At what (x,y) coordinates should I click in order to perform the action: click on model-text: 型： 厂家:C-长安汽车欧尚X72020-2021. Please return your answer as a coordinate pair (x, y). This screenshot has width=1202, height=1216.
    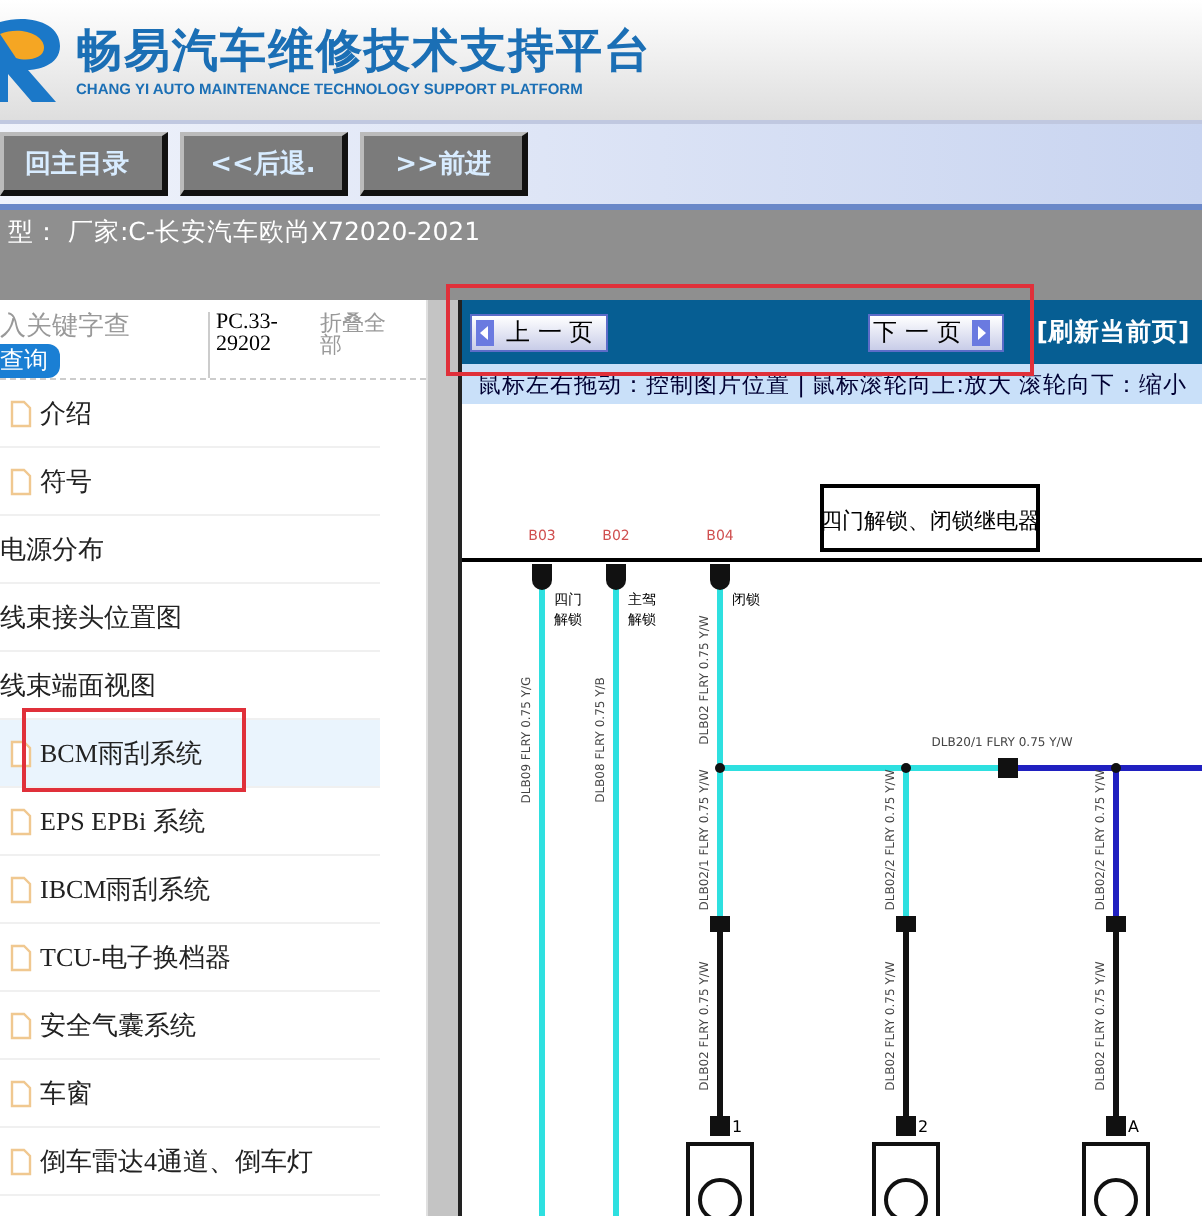
    Looking at the image, I should click on (244, 231).